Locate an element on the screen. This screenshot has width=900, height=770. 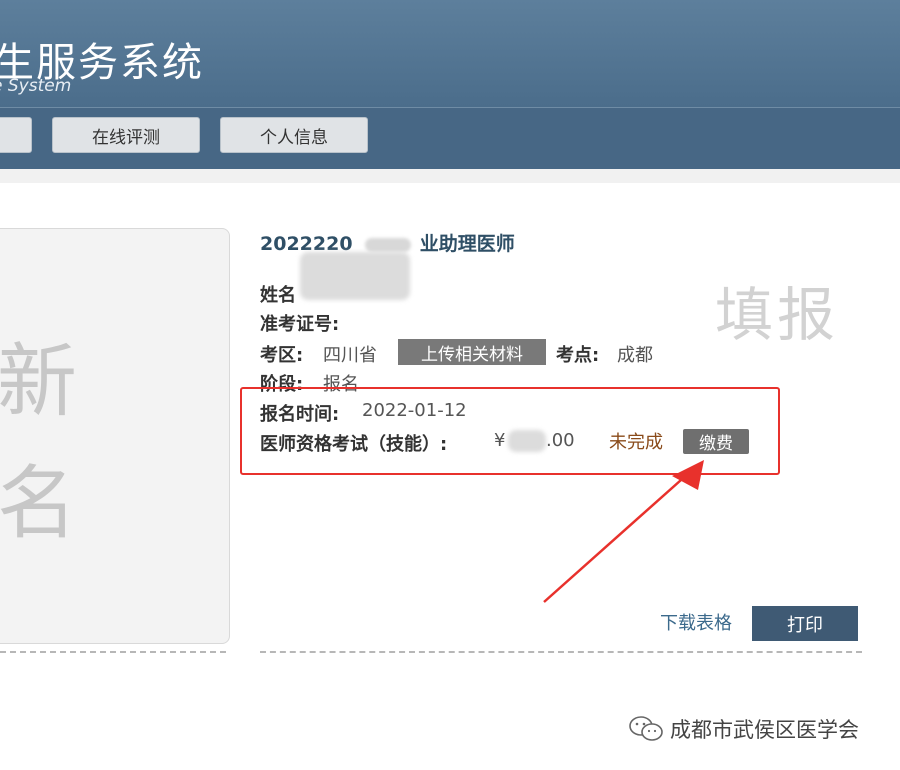
wechat-icon is located at coordinates (646, 728).